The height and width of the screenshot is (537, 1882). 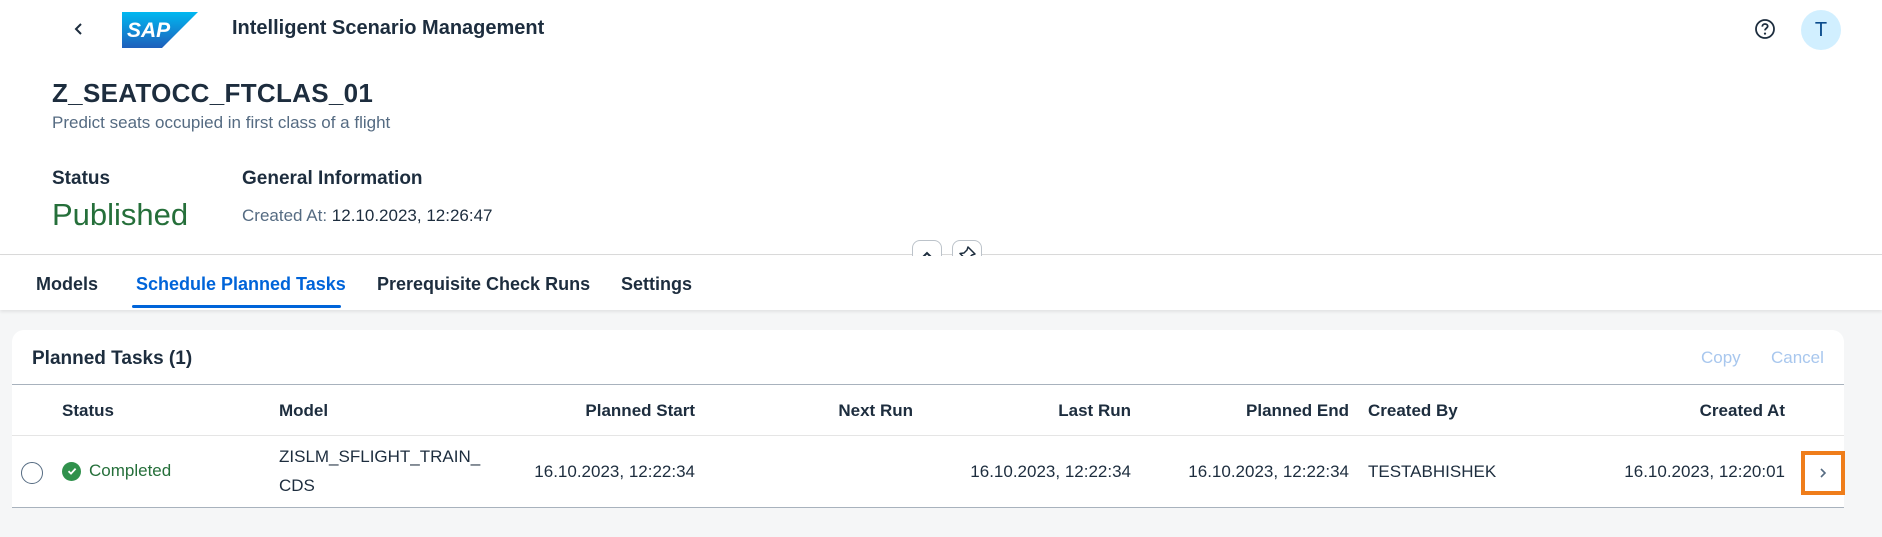 I want to click on row-navigation-button, so click(x=1823, y=473).